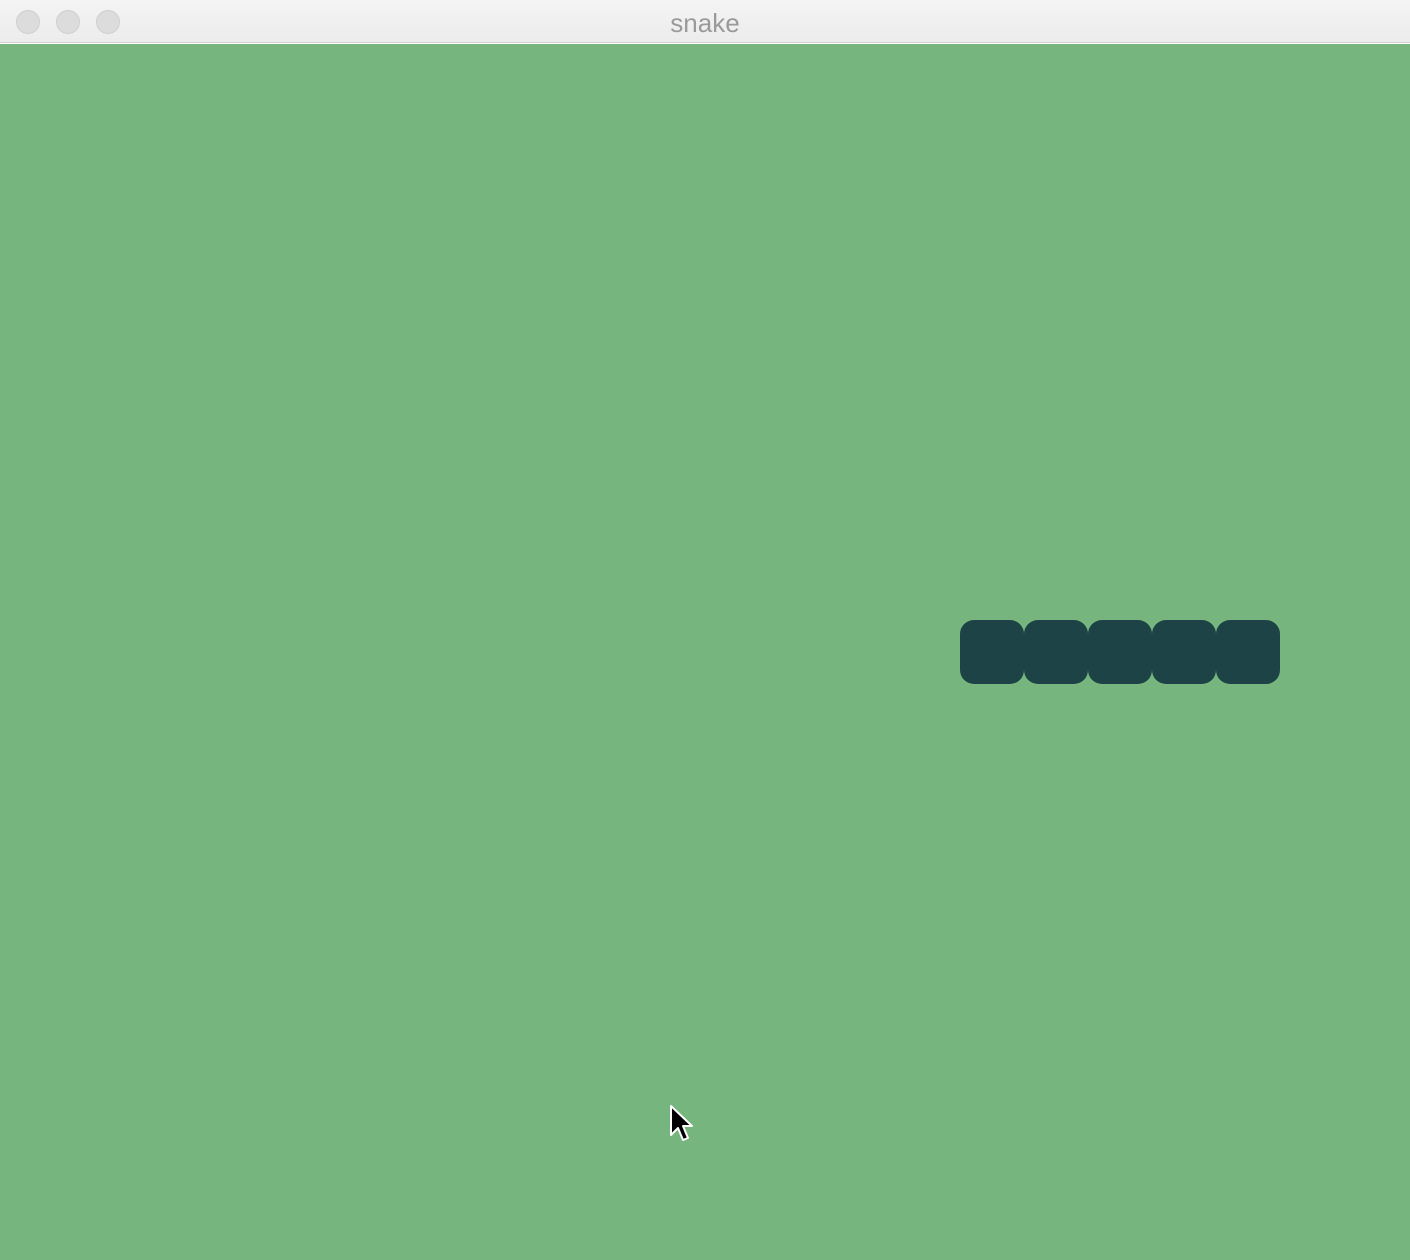  I want to click on mouse-pointer-icon, so click(681, 1123).